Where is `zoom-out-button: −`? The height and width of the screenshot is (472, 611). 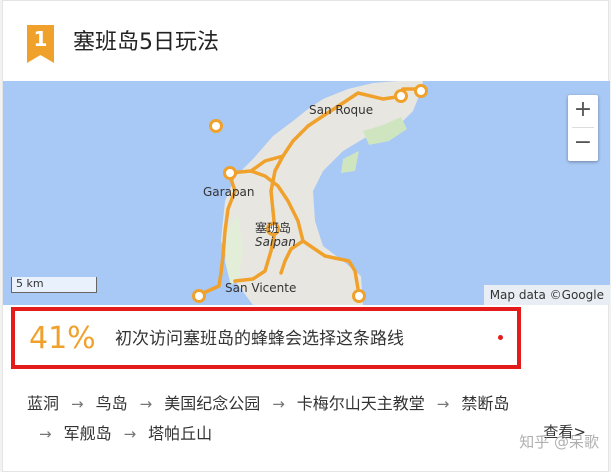
zoom-out-button: − is located at coordinates (583, 144).